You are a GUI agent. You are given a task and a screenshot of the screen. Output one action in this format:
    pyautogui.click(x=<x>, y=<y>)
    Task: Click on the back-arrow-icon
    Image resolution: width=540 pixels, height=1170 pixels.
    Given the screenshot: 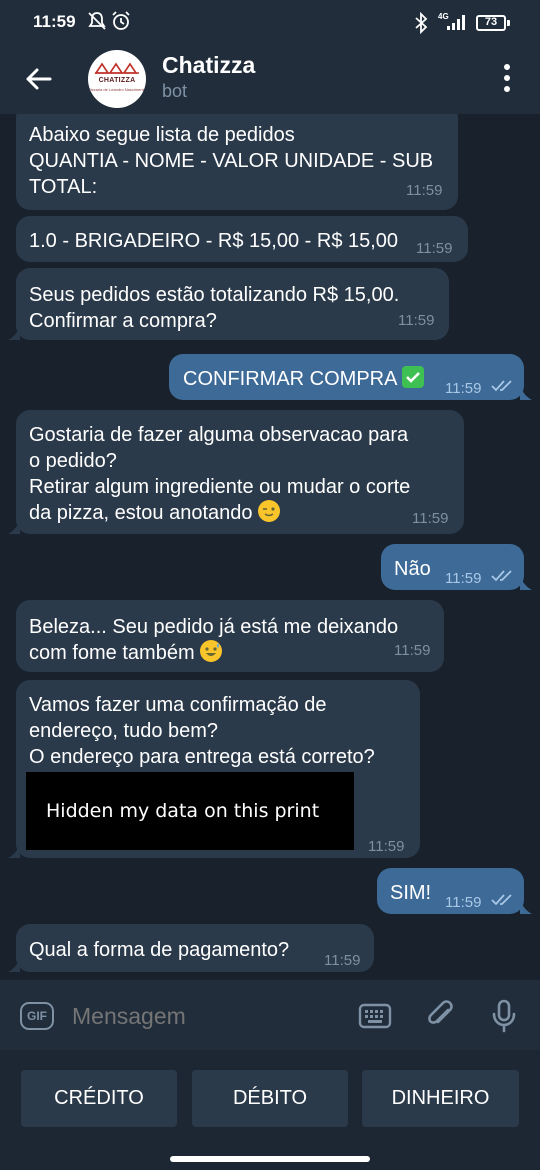 What is the action you would take?
    pyautogui.click(x=39, y=79)
    